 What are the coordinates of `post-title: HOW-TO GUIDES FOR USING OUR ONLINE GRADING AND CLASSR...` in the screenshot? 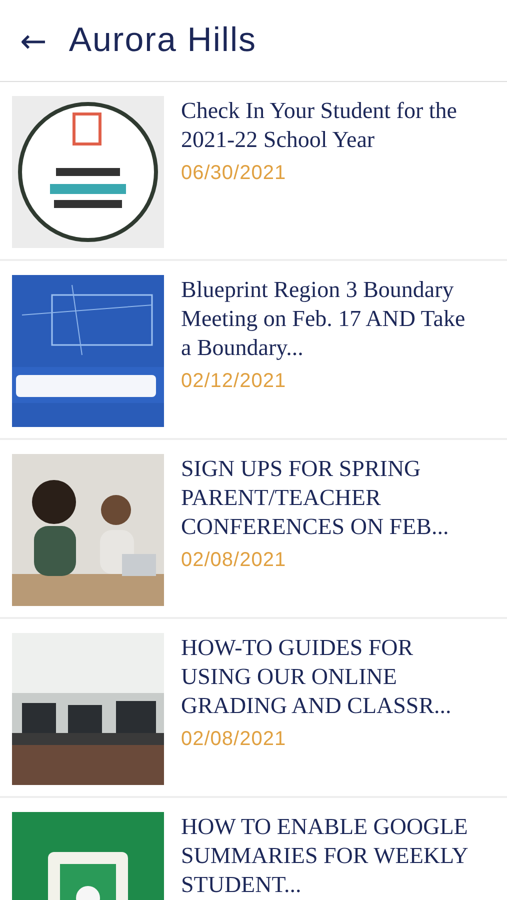 It's located at (331, 676).